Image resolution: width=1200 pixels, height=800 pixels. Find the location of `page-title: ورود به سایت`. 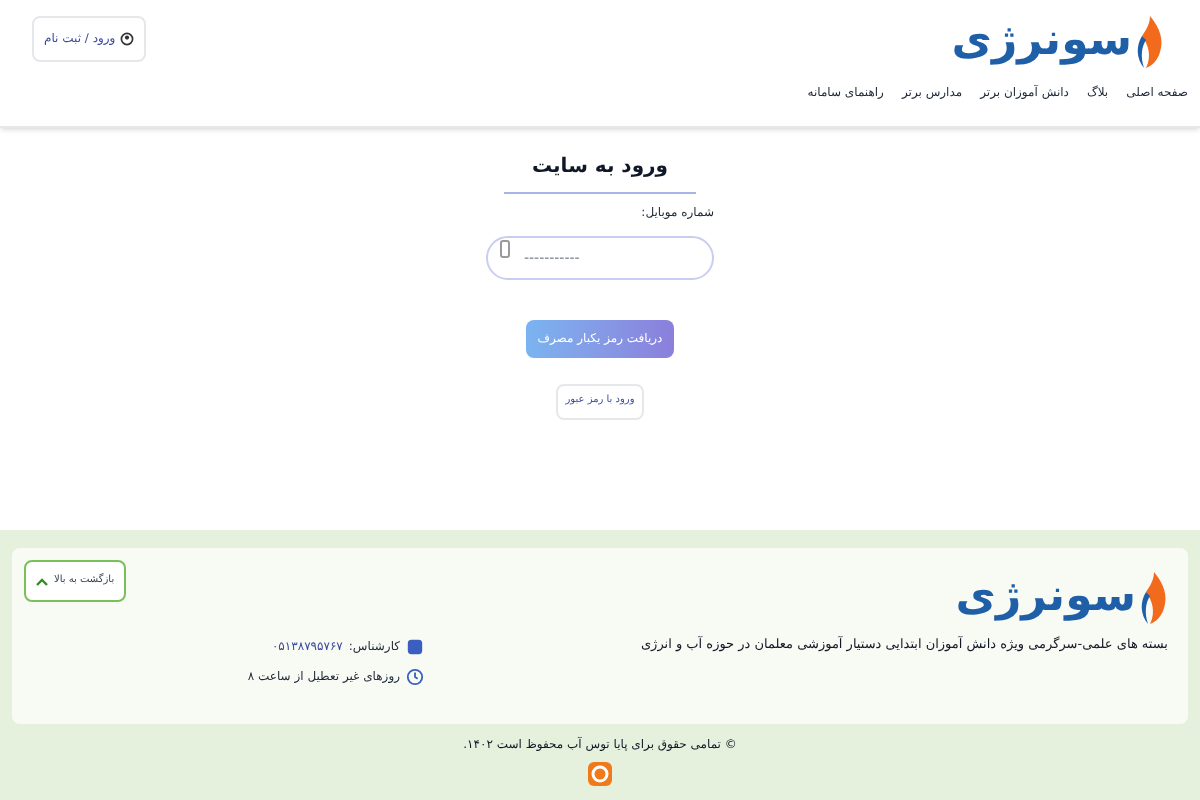

page-title: ورود به سایت is located at coordinates (600, 173).